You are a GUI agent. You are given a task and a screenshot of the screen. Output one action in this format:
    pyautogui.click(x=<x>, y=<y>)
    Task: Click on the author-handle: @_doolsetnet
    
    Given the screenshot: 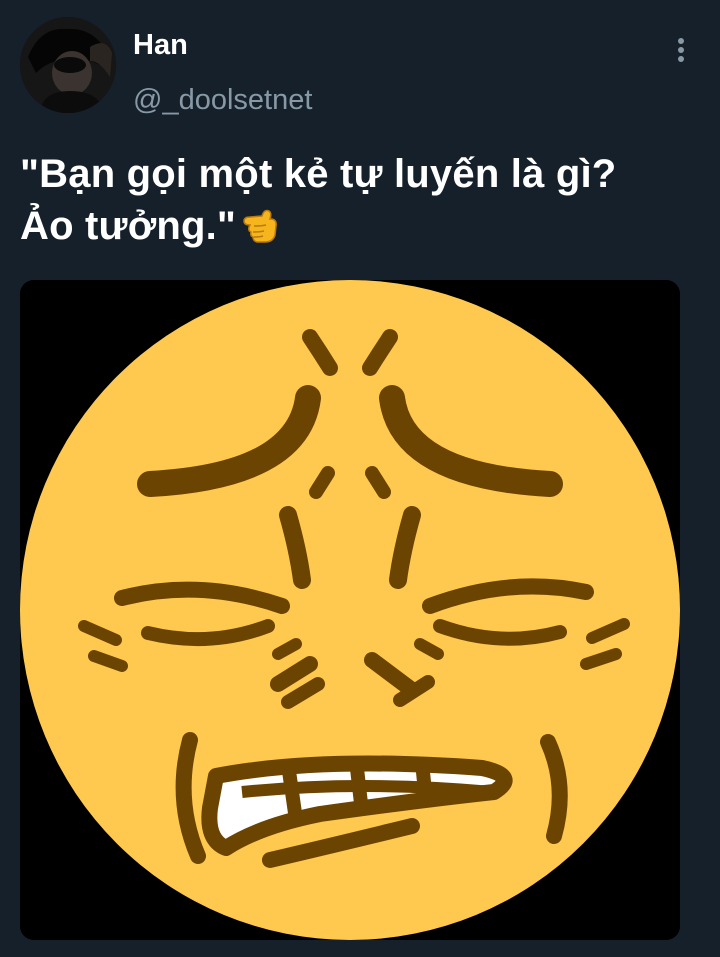 What is the action you would take?
    pyautogui.click(x=222, y=100)
    